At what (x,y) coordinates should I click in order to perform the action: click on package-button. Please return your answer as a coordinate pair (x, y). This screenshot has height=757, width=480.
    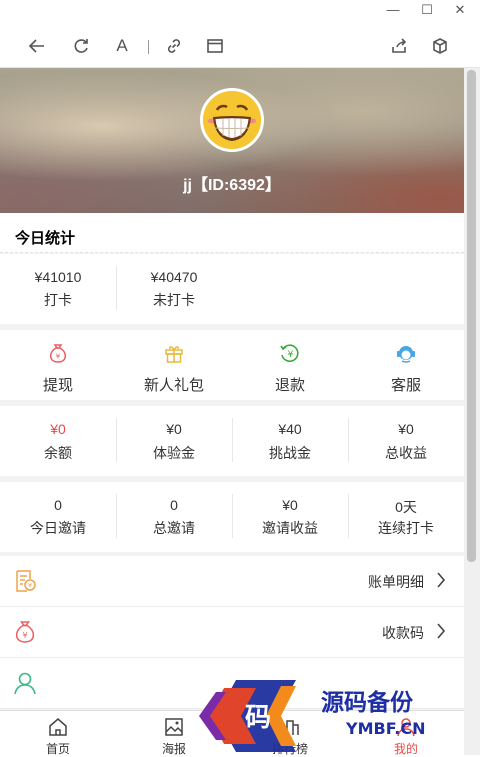
    Looking at the image, I should click on (440, 46).